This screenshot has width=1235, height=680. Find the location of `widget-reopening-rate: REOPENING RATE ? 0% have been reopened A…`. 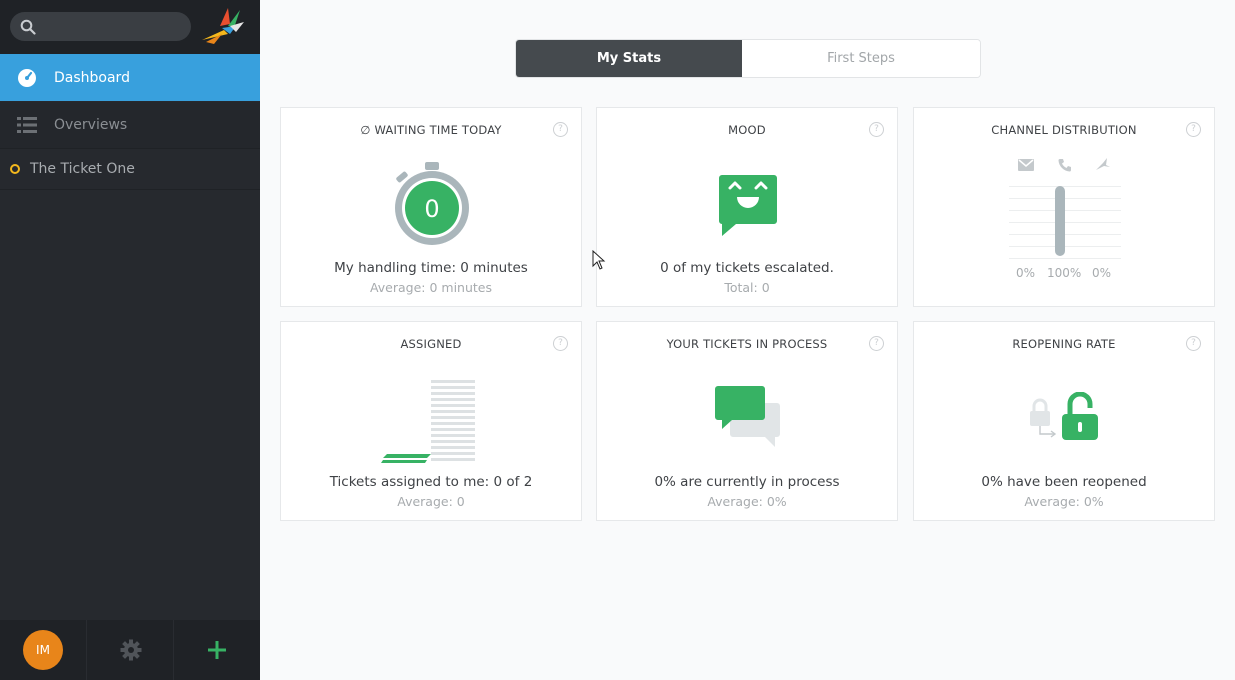

widget-reopening-rate: REOPENING RATE ? 0% have been reopened A… is located at coordinates (1064, 421).